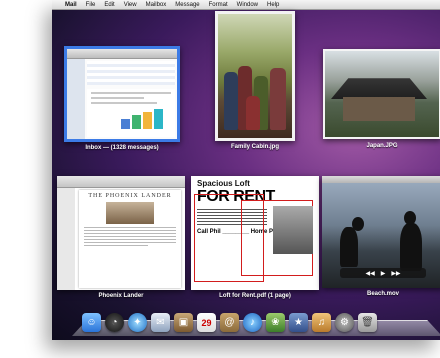  I want to click on page-thumbnails, so click(66, 239).